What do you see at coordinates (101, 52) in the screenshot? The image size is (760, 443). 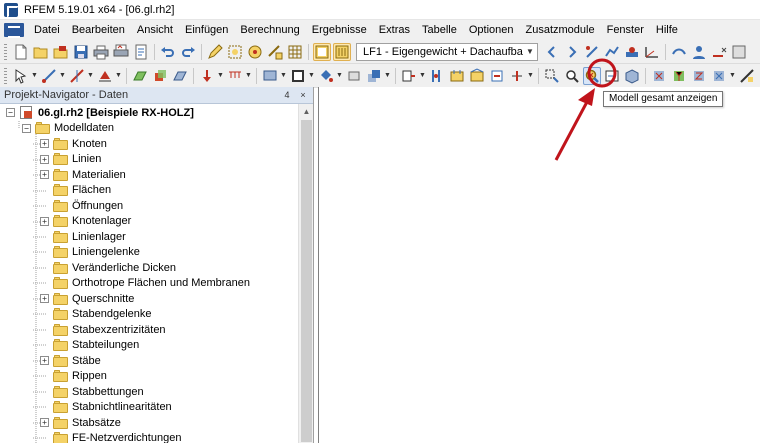 I see `print-button` at bounding box center [101, 52].